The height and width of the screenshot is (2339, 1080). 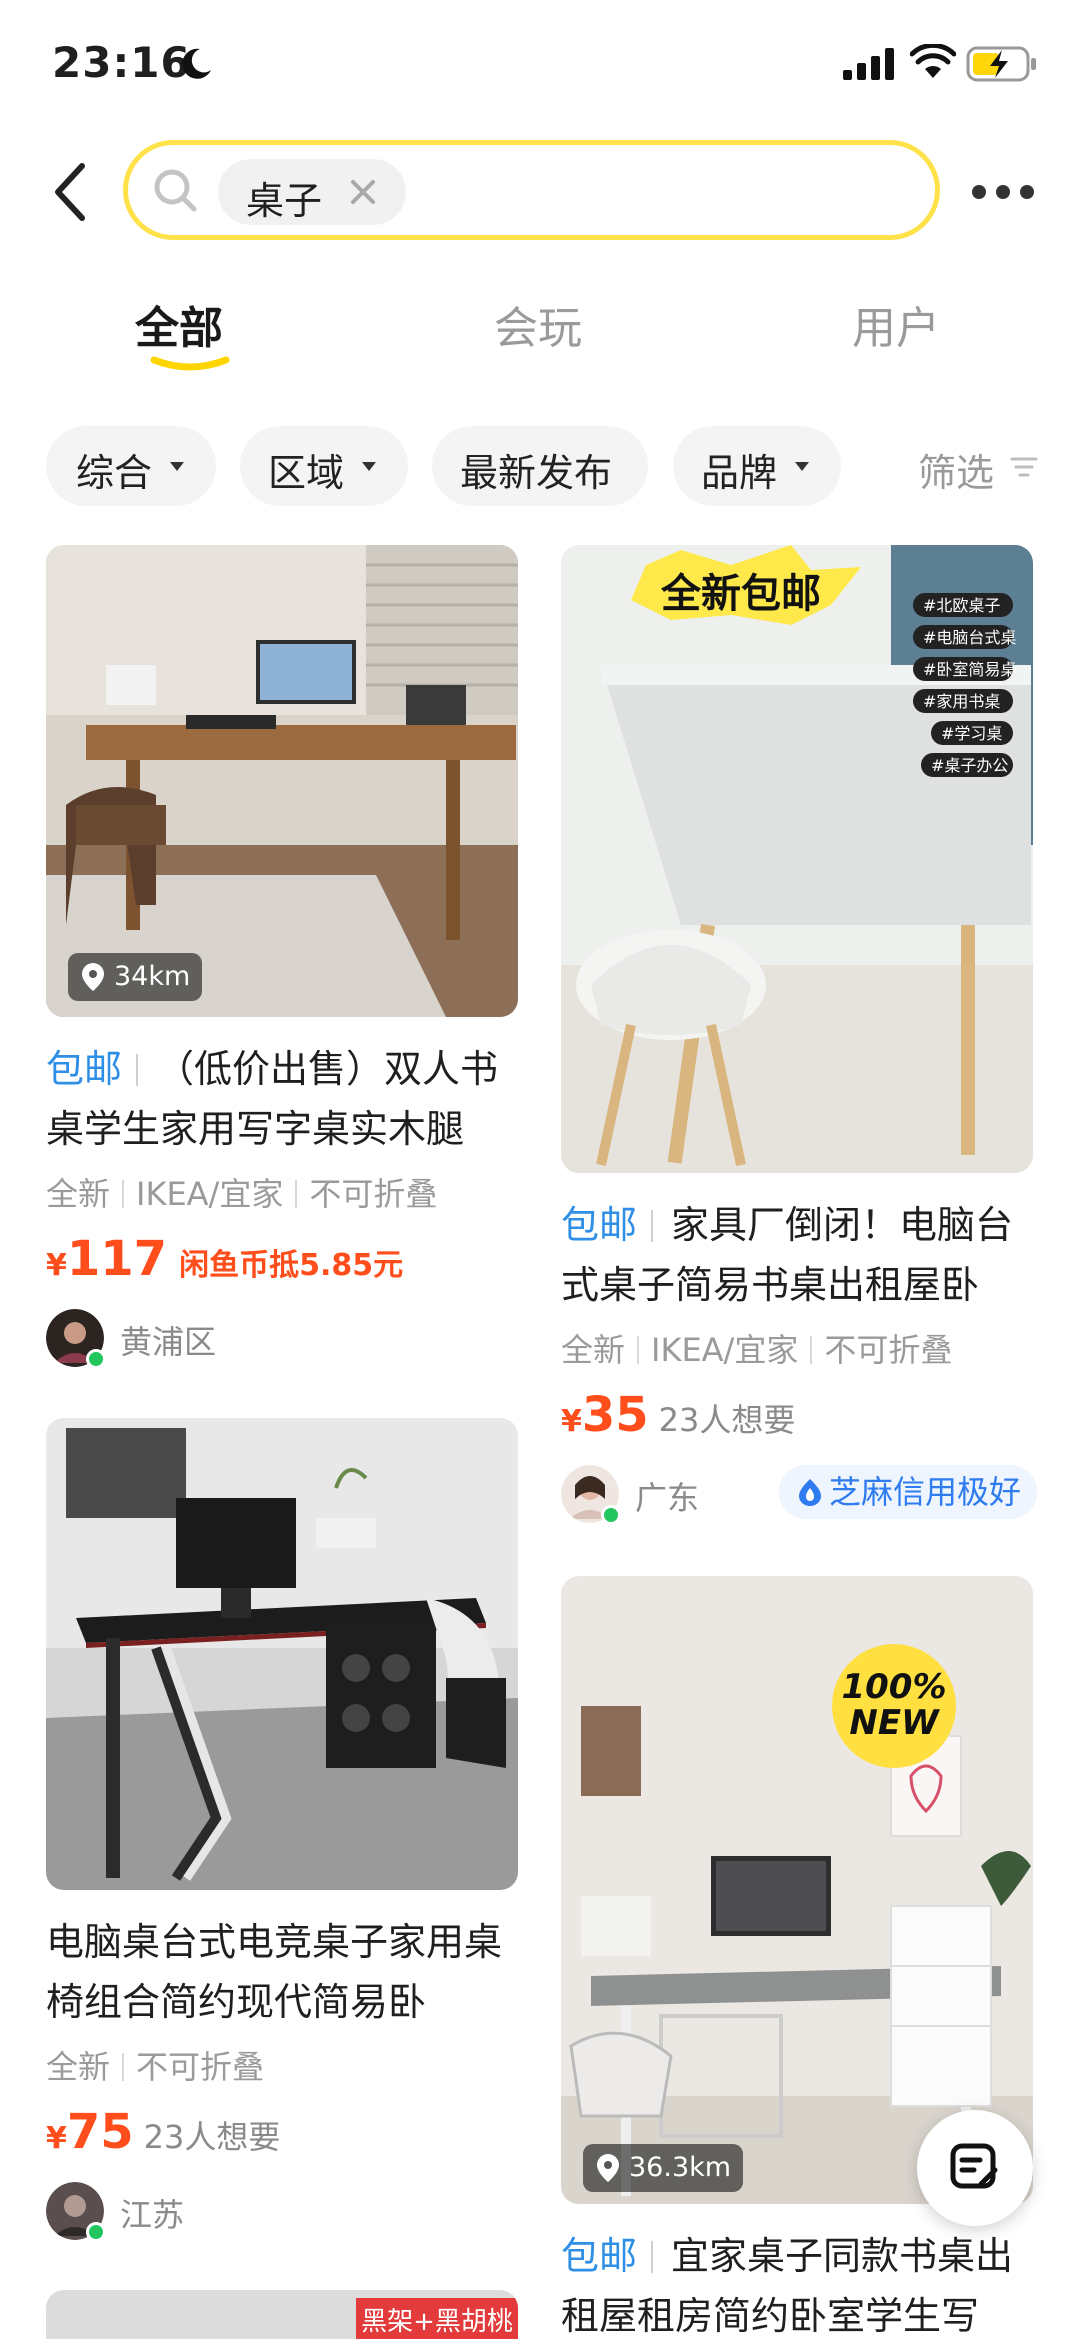 What do you see at coordinates (933, 61) in the screenshot?
I see `wifi-icon` at bounding box center [933, 61].